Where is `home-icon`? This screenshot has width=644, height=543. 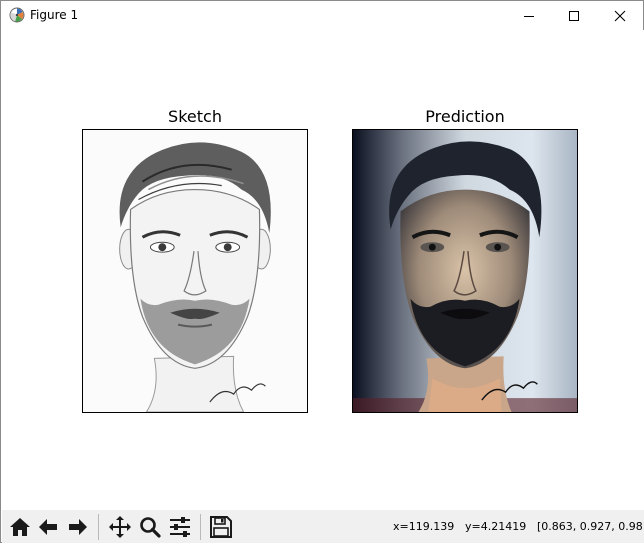 home-icon is located at coordinates (20, 527).